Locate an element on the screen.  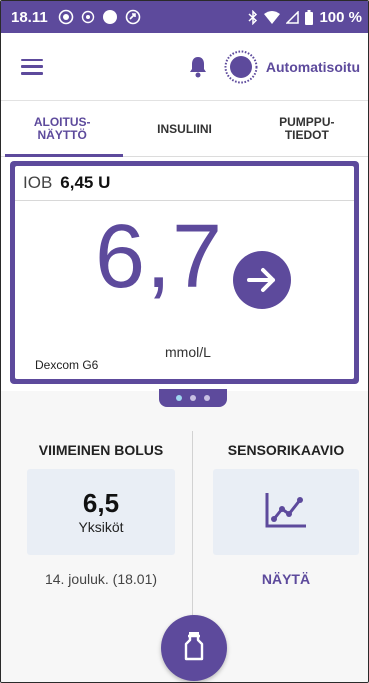
filled-circle-icon is located at coordinates (110, 17).